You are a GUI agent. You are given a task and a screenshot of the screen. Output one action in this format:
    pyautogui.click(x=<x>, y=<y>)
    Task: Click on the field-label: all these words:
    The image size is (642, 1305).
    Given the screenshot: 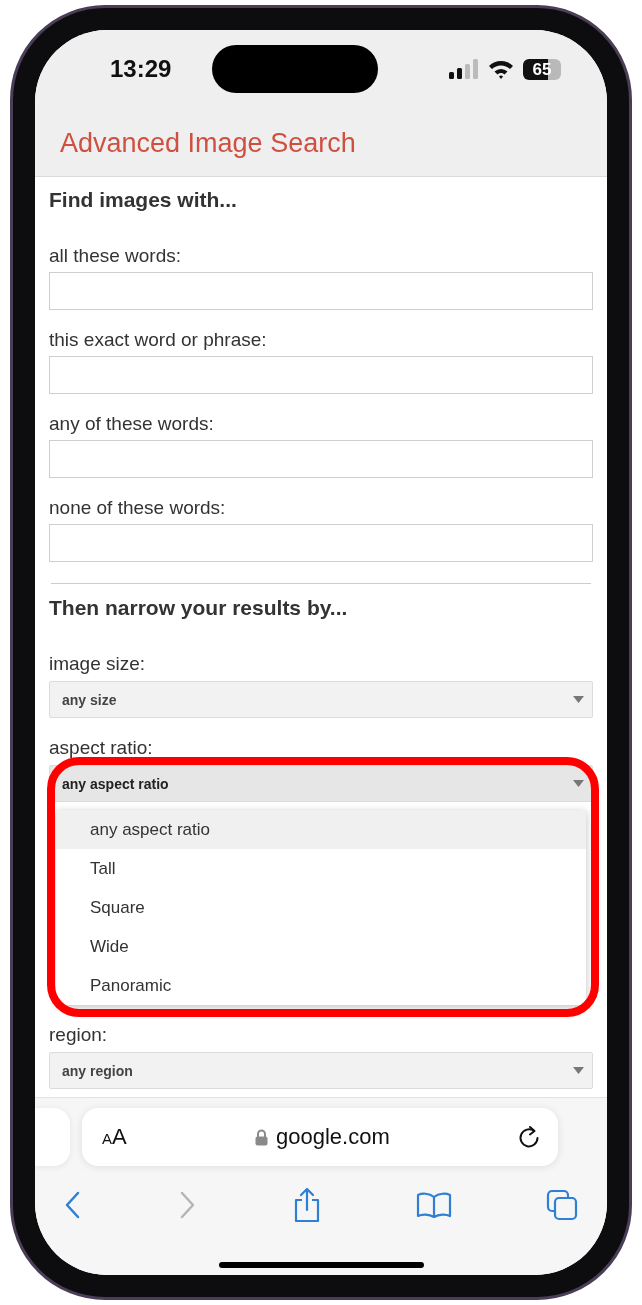 What is the action you would take?
    pyautogui.click(x=115, y=256)
    